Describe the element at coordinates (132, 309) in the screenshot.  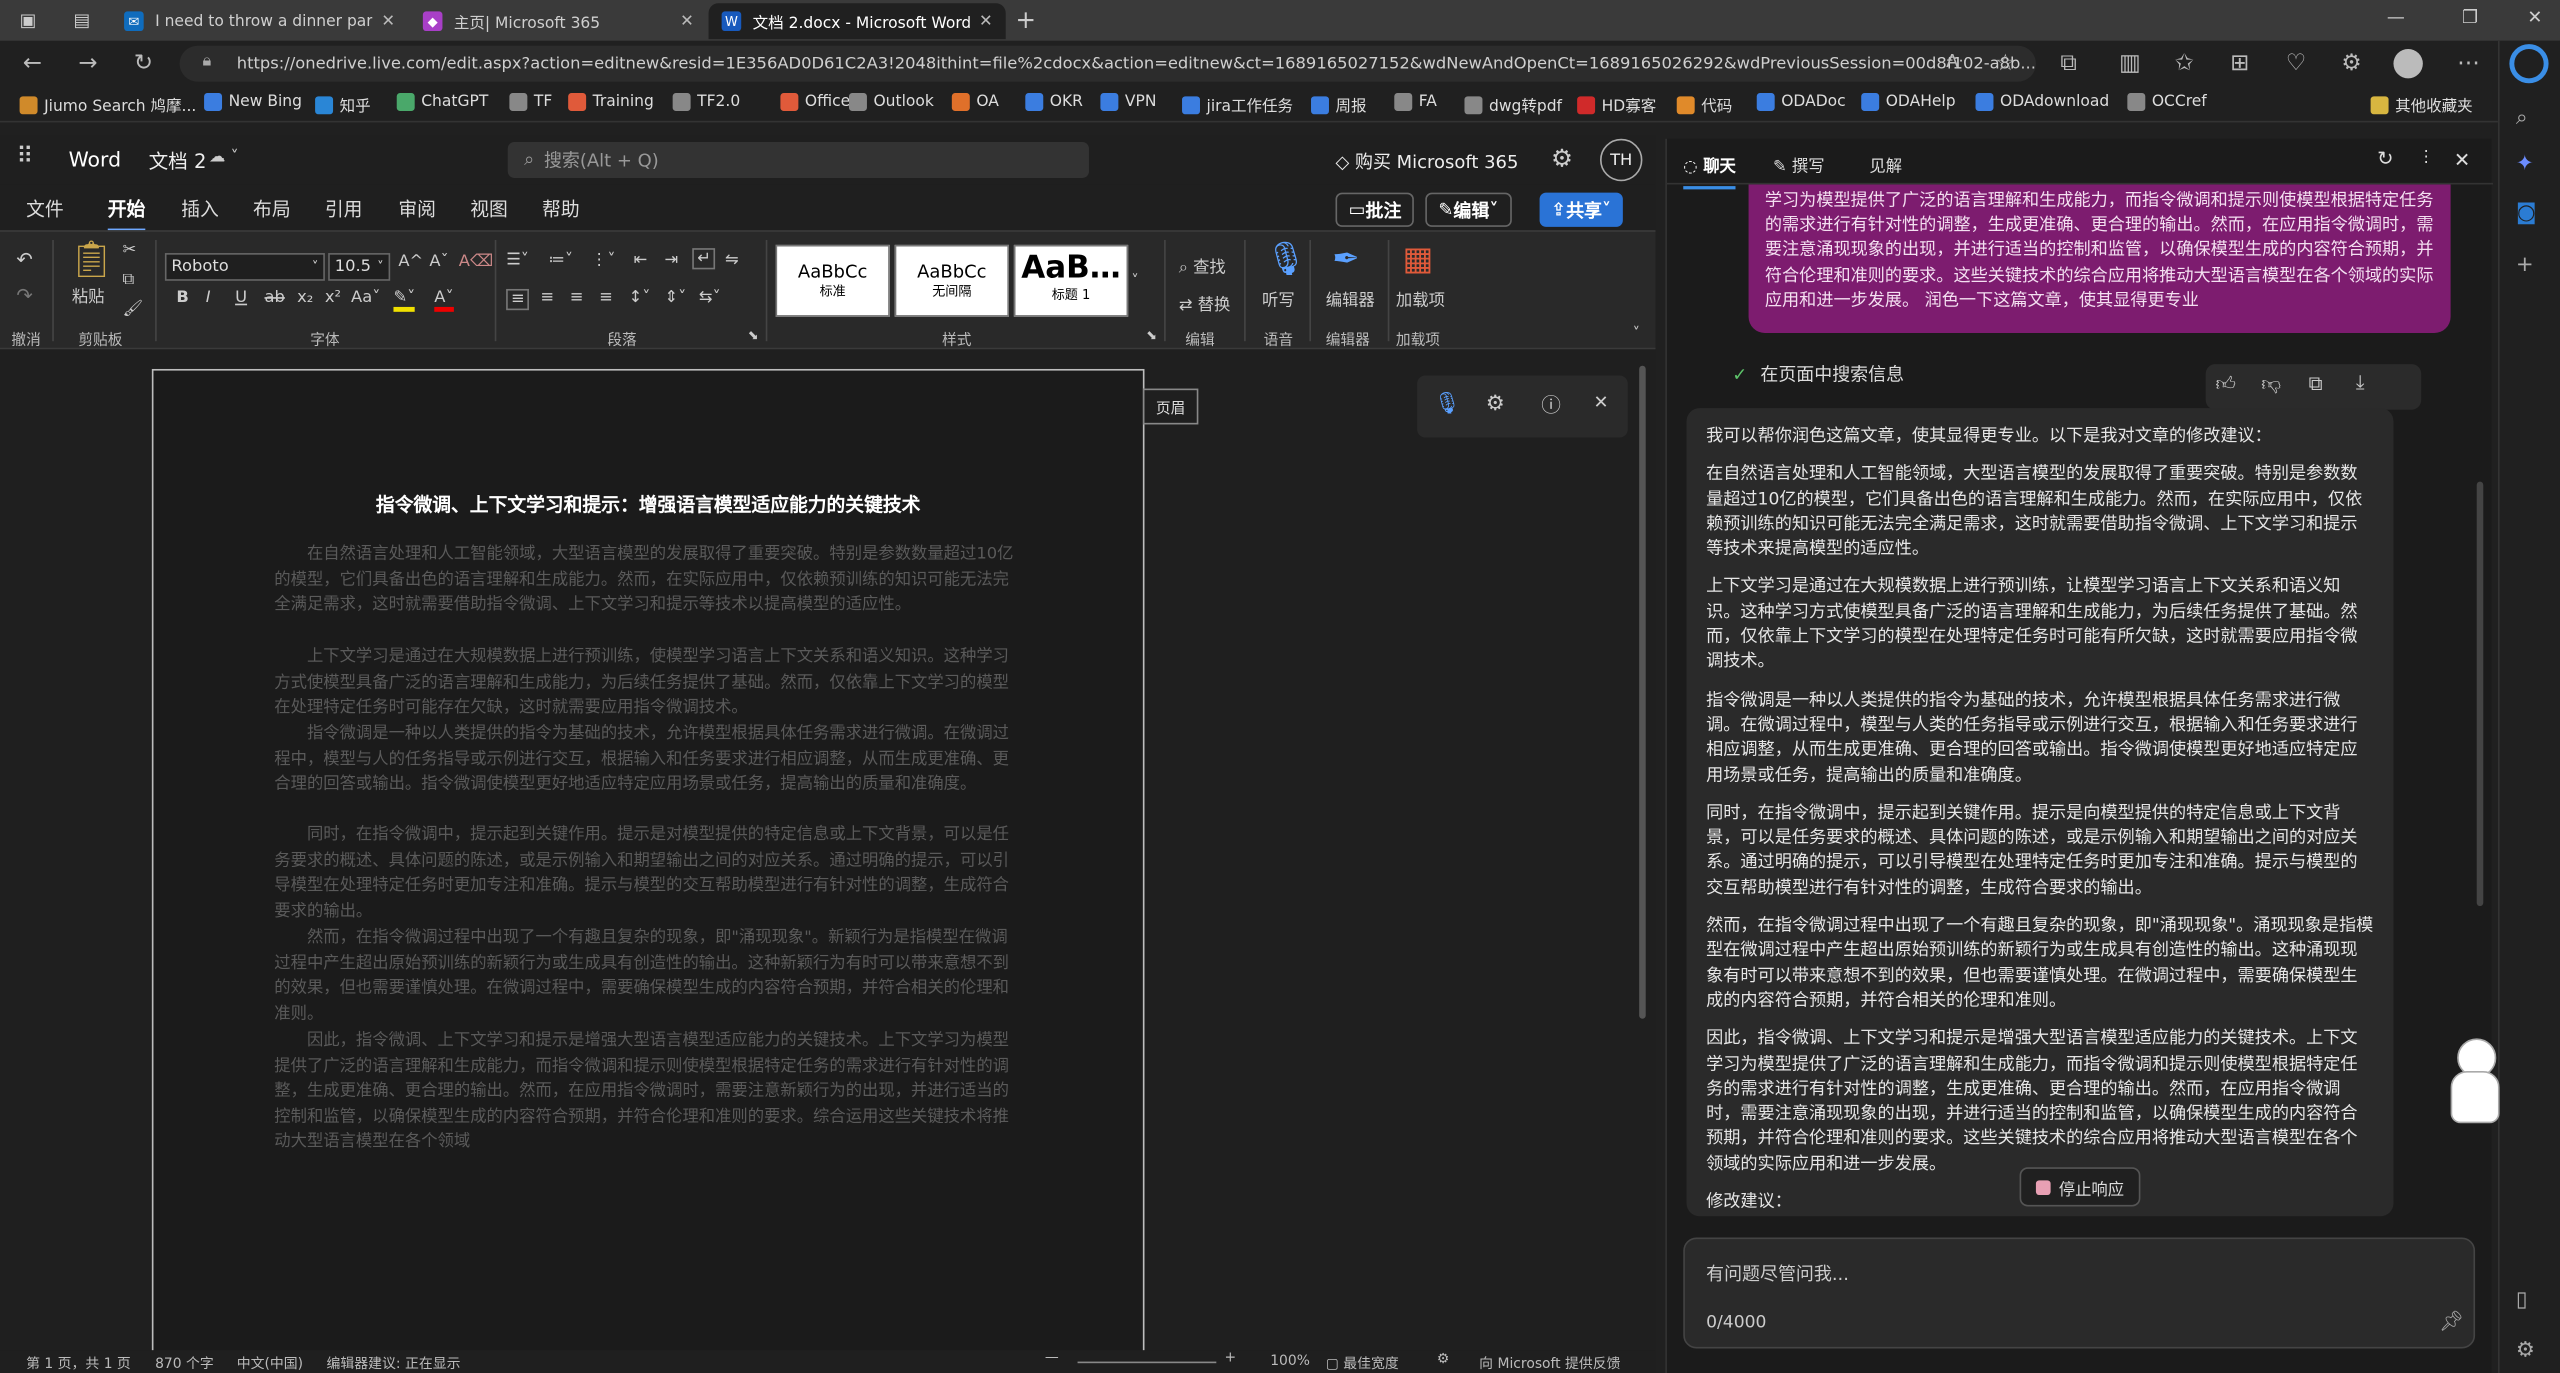
I see `format-painter-icon: 🖌︎` at that location.